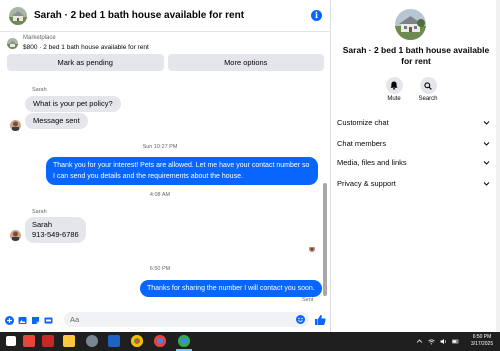 The image size is (500, 351). What do you see at coordinates (245, 62) in the screenshot?
I see `more-options-button: More options` at bounding box center [245, 62].